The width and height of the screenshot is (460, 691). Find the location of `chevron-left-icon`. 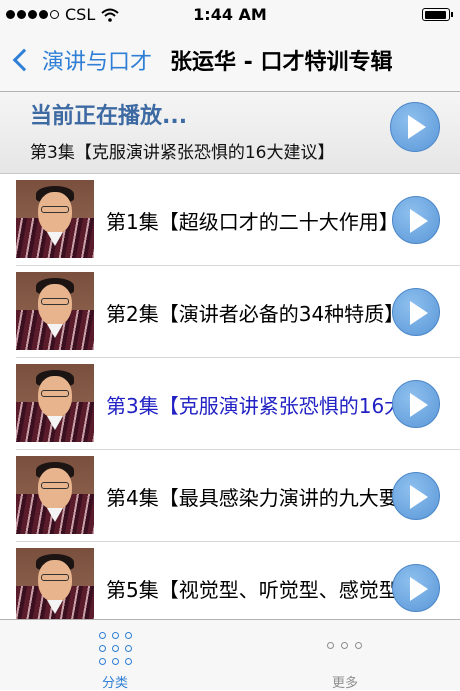

chevron-left-icon is located at coordinates (24, 60).